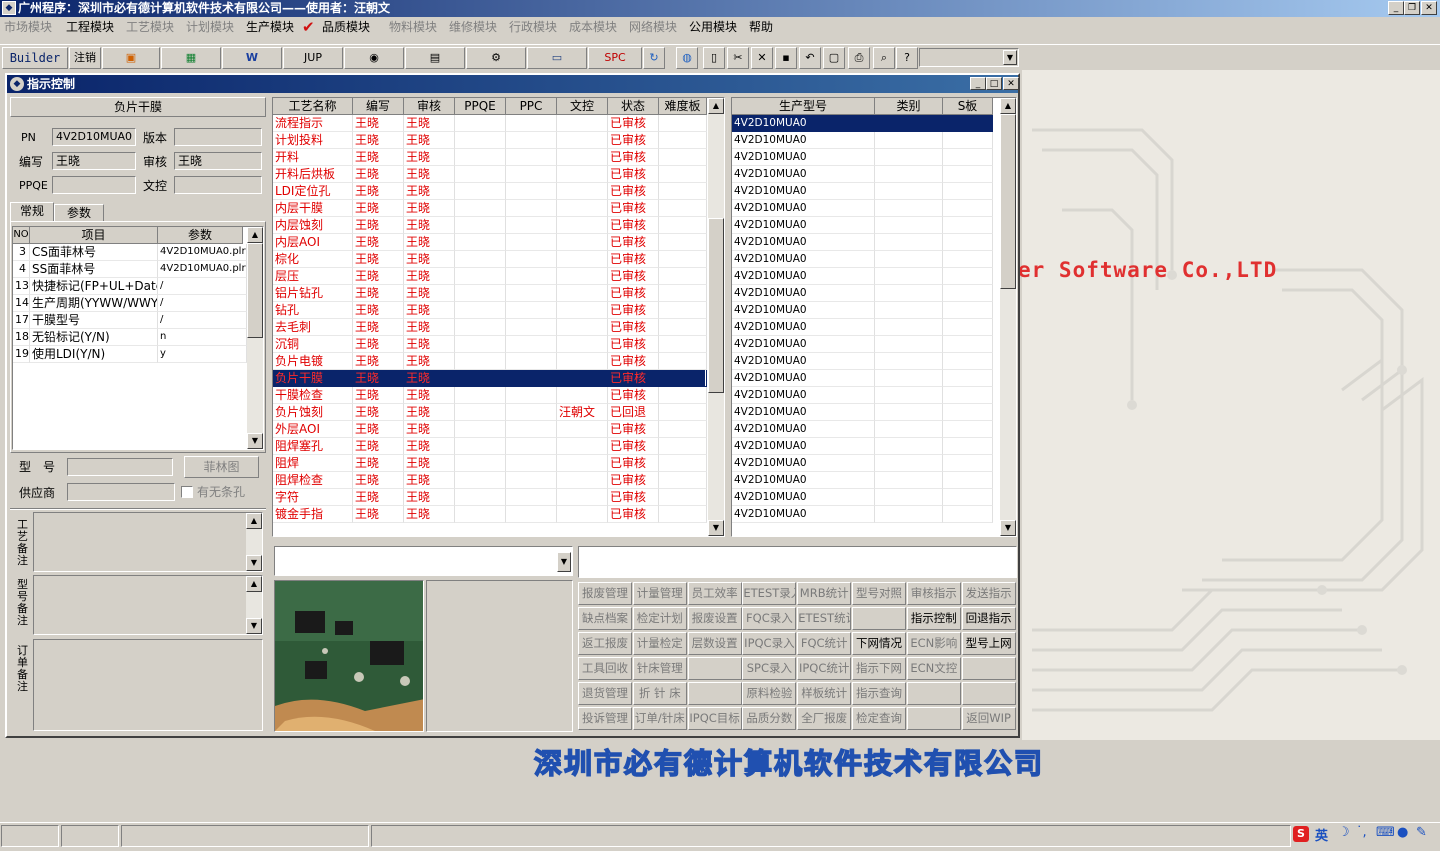 This screenshot has width=1440, height=851. What do you see at coordinates (473, 27) in the screenshot?
I see `menu-item-7: 维修模块` at bounding box center [473, 27].